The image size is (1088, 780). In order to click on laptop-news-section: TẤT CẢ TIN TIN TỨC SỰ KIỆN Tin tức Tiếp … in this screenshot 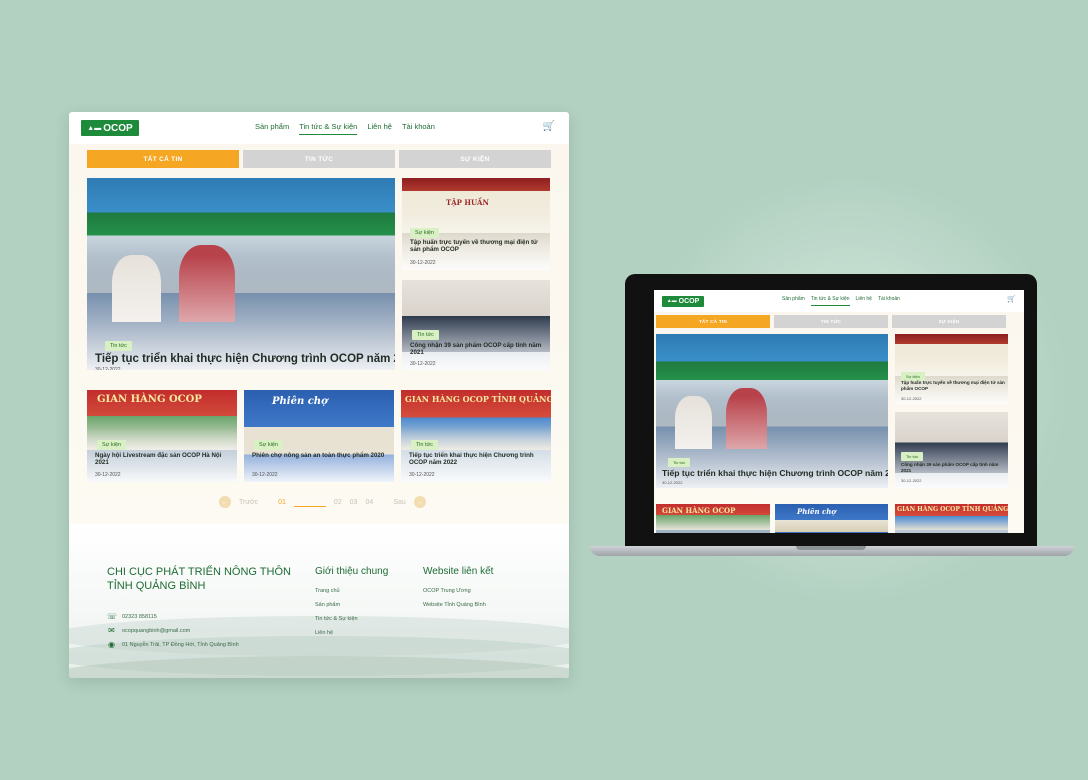, I will do `click(839, 422)`.